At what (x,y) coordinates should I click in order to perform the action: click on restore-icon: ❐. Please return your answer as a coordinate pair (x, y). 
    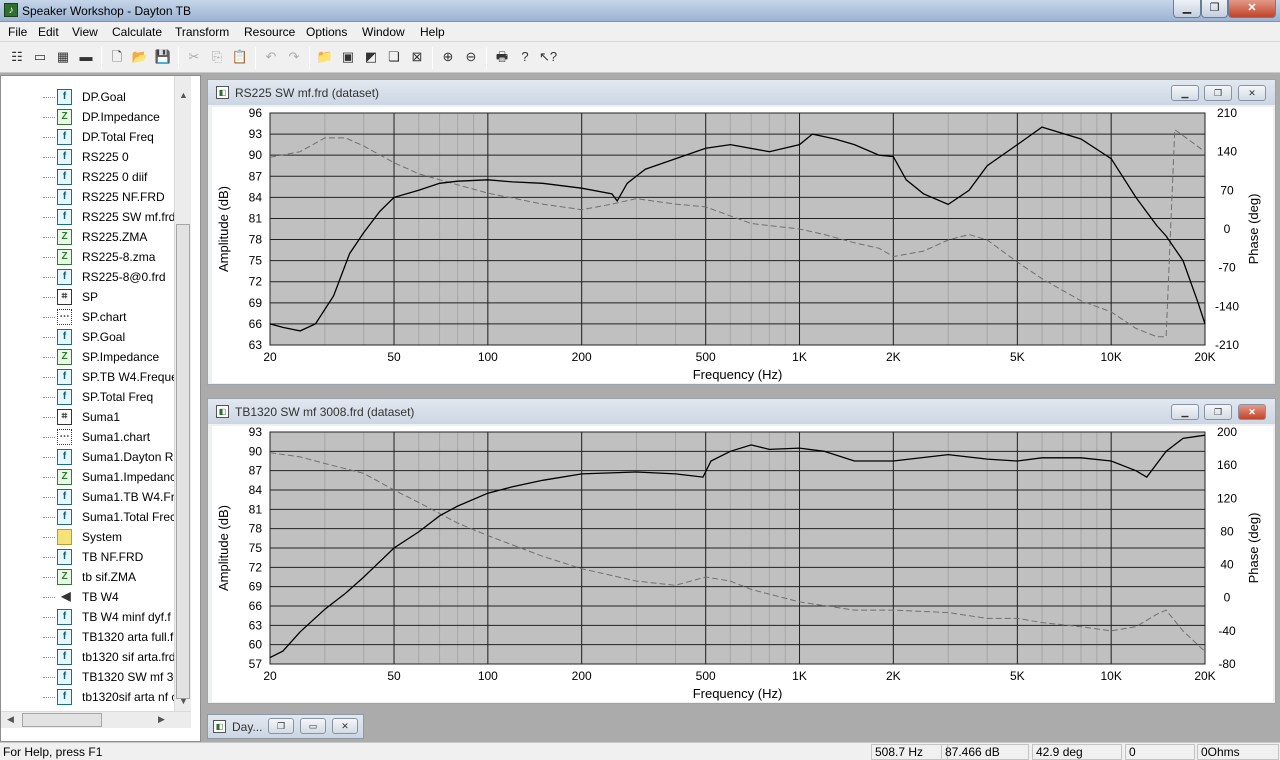
    Looking at the image, I should click on (1214, 8).